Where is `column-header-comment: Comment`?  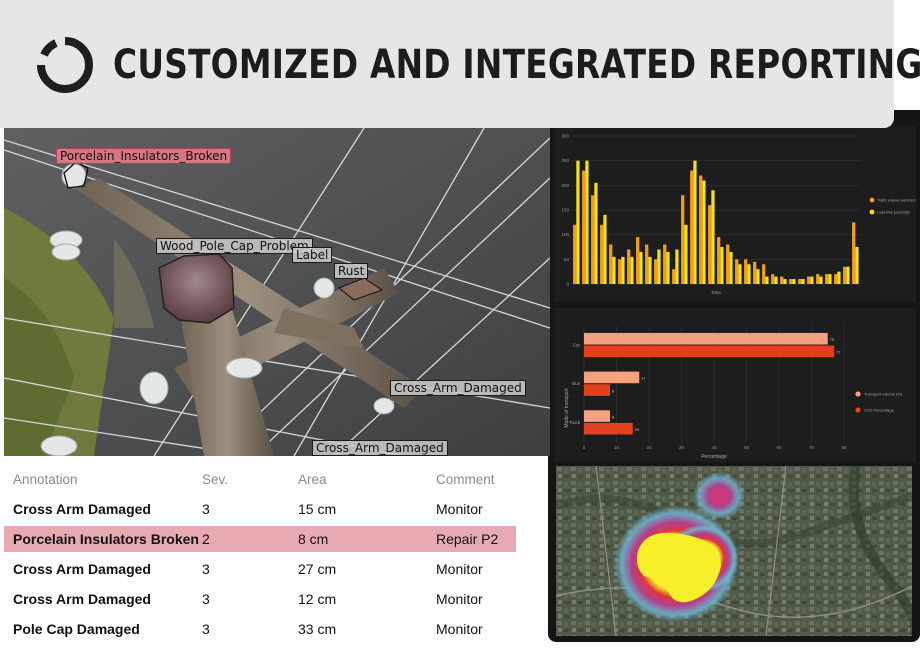 column-header-comment: Comment is located at coordinates (476, 479).